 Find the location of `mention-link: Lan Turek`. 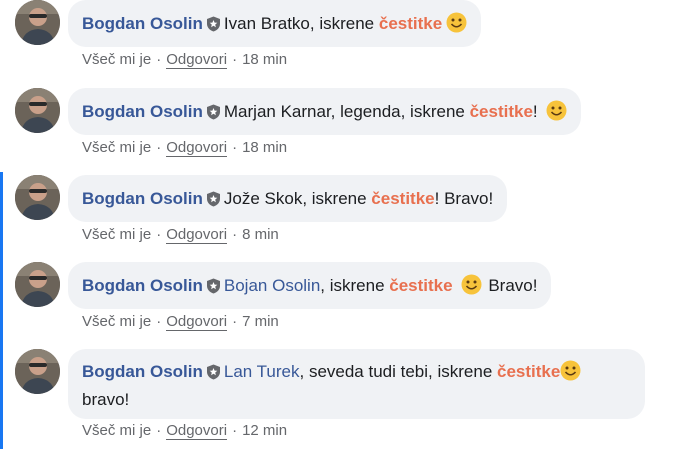

mention-link: Lan Turek is located at coordinates (262, 371).